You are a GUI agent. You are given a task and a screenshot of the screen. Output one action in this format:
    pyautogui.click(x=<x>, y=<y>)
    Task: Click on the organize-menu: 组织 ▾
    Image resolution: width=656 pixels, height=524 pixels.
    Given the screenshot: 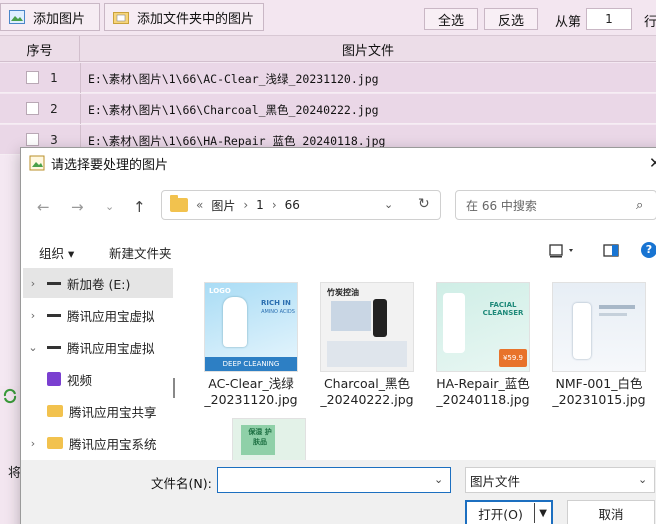 What is the action you would take?
    pyautogui.click(x=56, y=252)
    